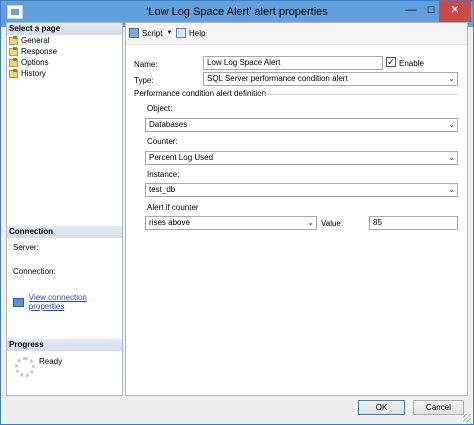  What do you see at coordinates (57, 302) in the screenshot?
I see `link-label: View connection properties` at bounding box center [57, 302].